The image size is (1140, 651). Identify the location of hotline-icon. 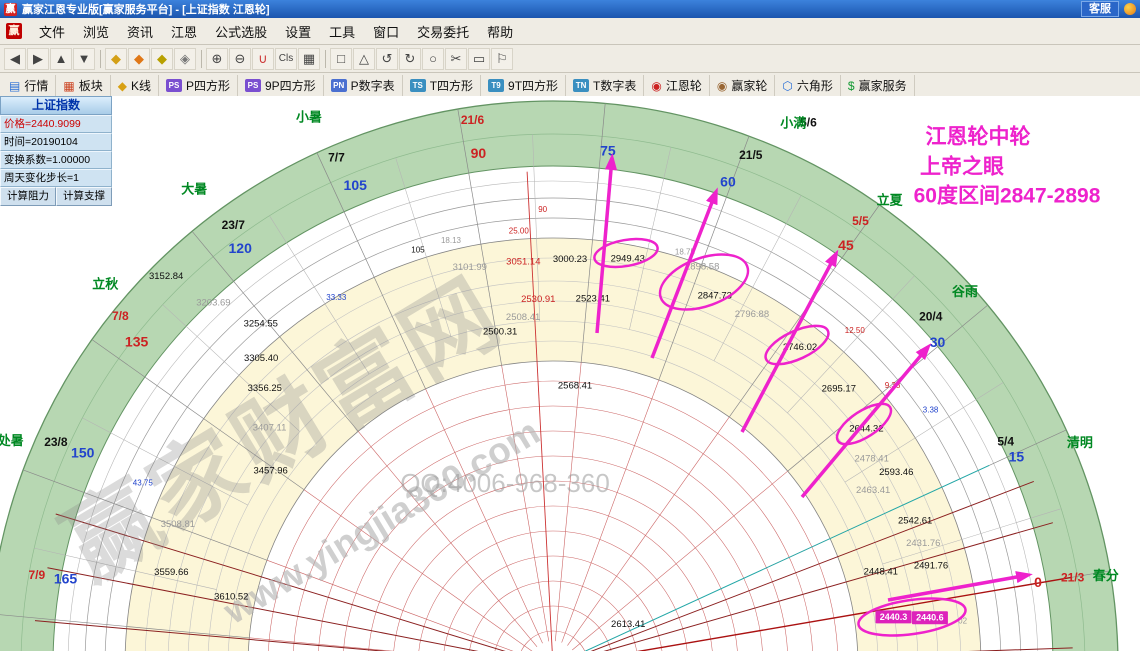
(1130, 9).